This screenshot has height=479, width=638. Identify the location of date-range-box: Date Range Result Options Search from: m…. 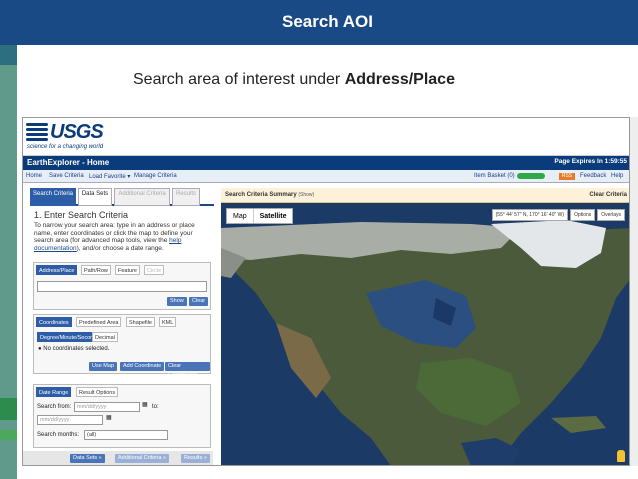
(122, 416).